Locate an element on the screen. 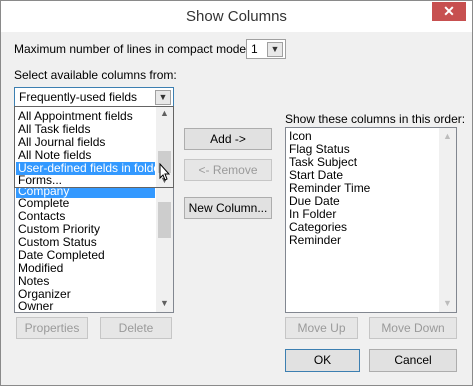 Image resolution: width=473 pixels, height=386 pixels. list-item: Reminder is located at coordinates (315, 240).